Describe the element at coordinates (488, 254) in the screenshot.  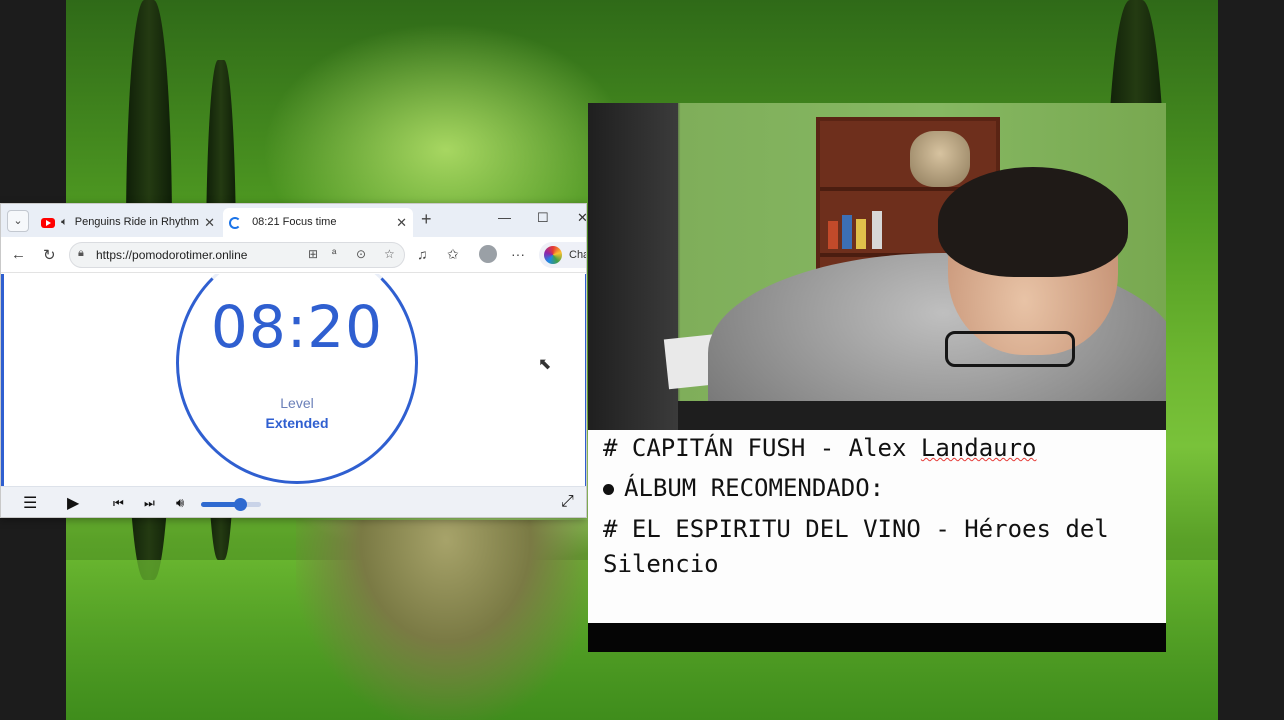
I see `profile-avatar-icon` at that location.